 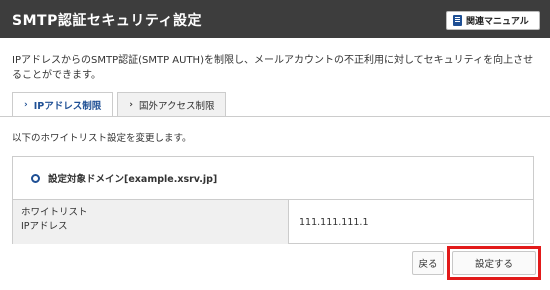 I want to click on submit-button: 設定する, so click(x=494, y=263).